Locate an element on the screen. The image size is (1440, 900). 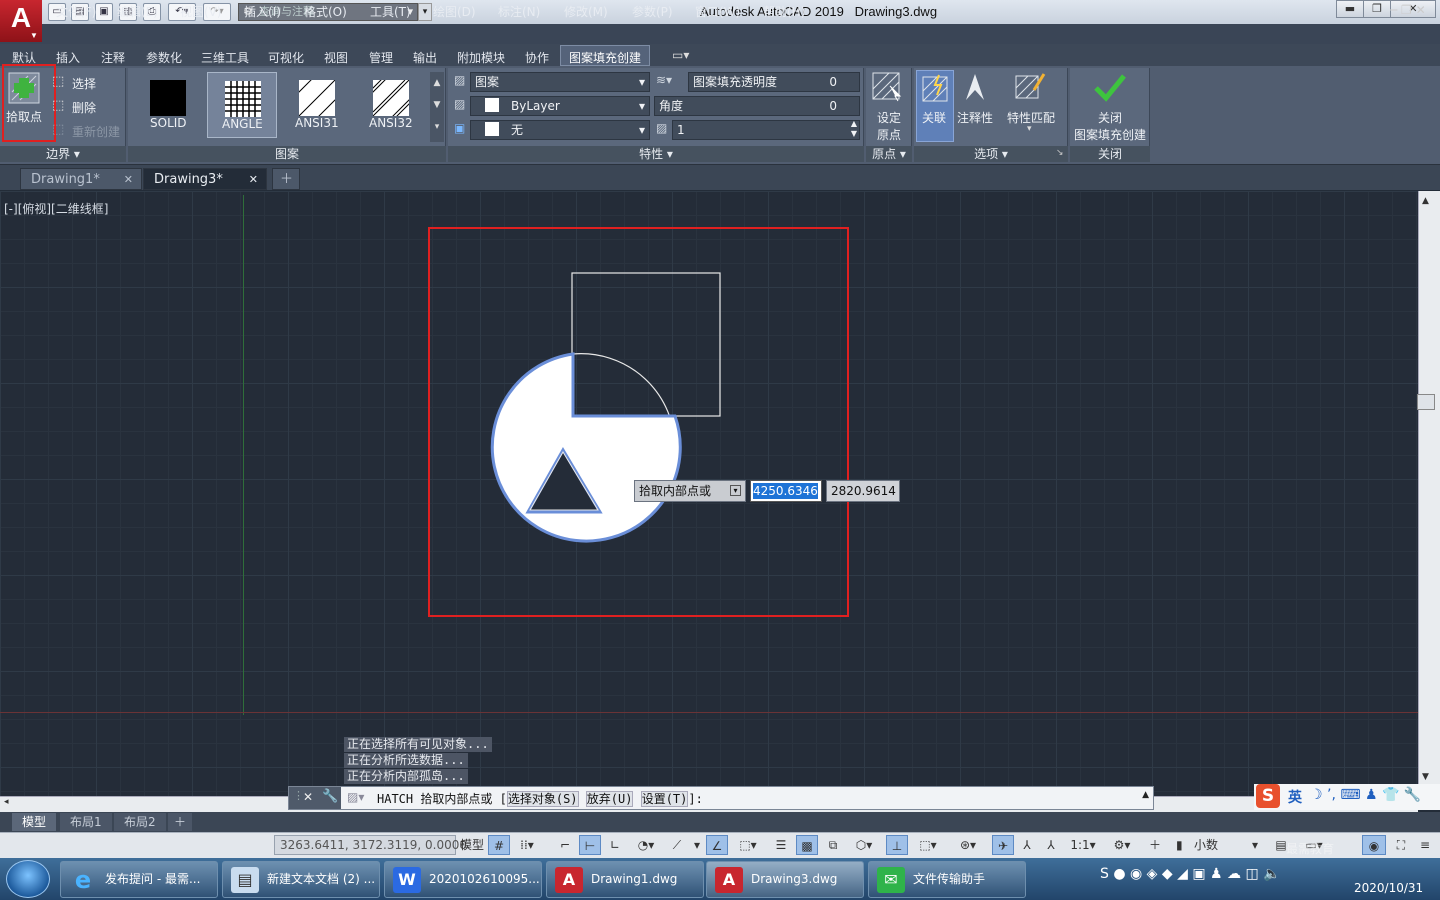
autocad-logo-icon: A ▼ is located at coordinates (21, 21).